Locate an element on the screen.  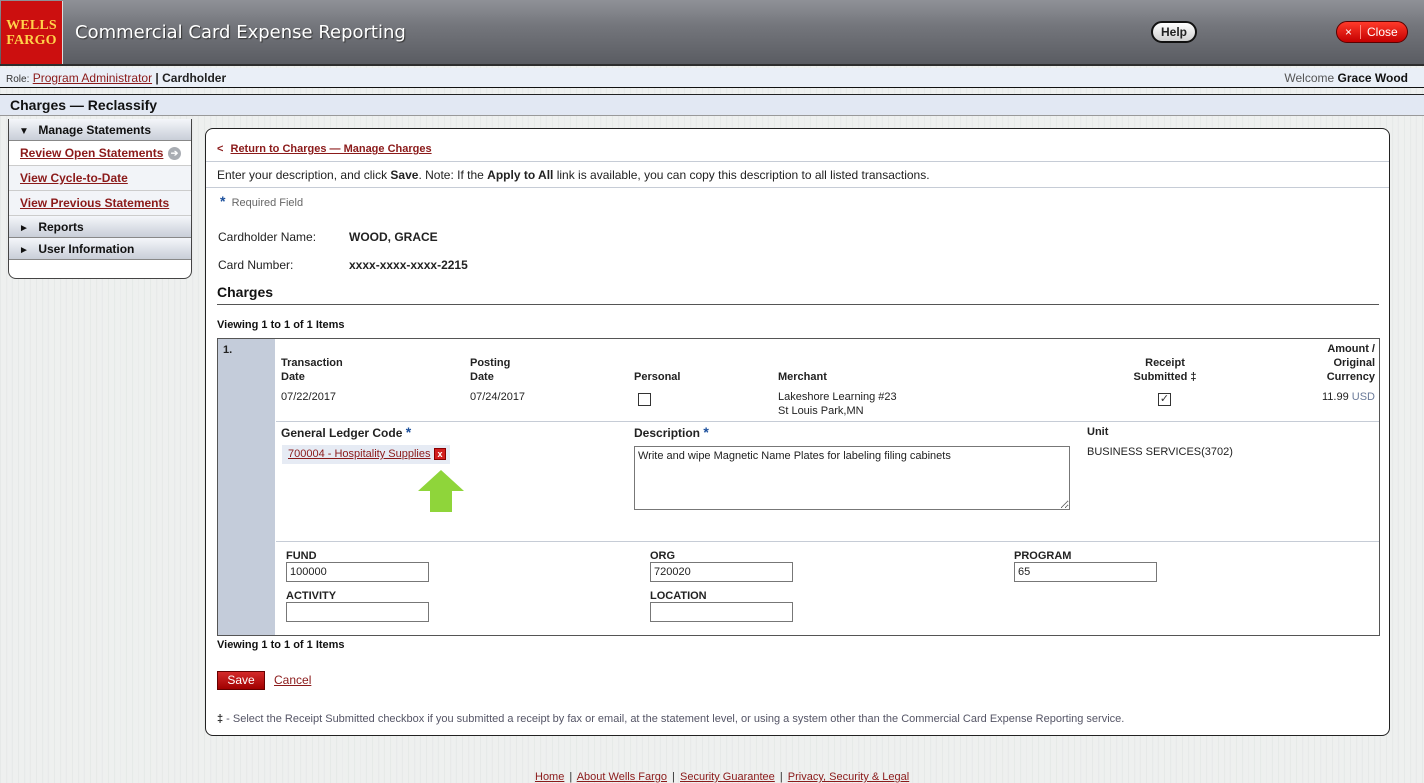
gl-code-label-text: General Ledger Code is located at coordinates (342, 433).